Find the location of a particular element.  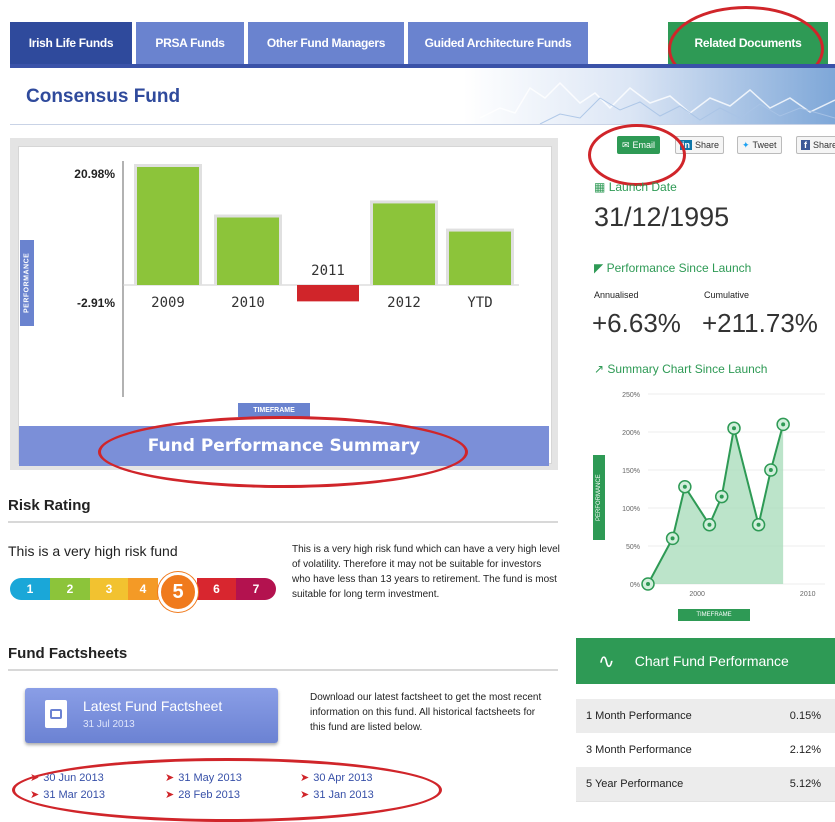

factsheet-link: ➤ 31 May 2013 is located at coordinates (203, 777).